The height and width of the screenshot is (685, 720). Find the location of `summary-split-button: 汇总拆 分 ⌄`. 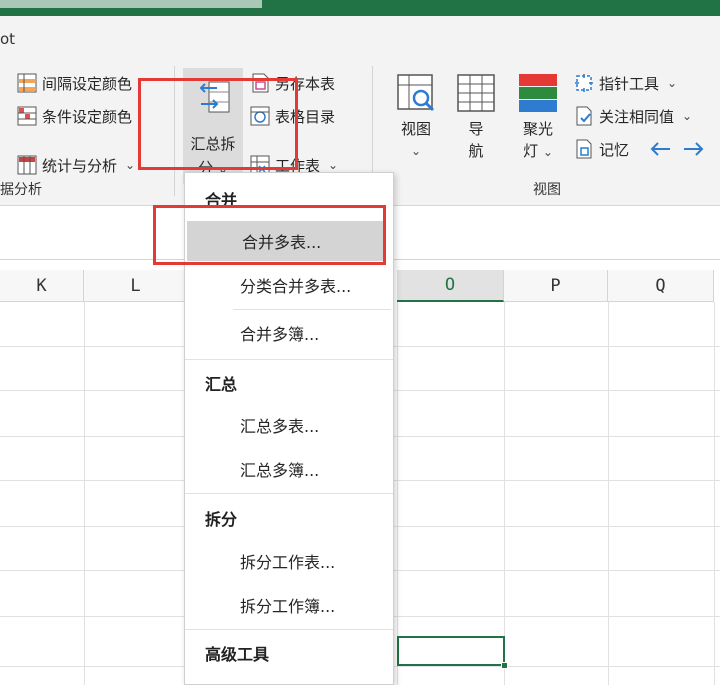

summary-split-button: 汇总拆 分 ⌄ is located at coordinates (213, 126).